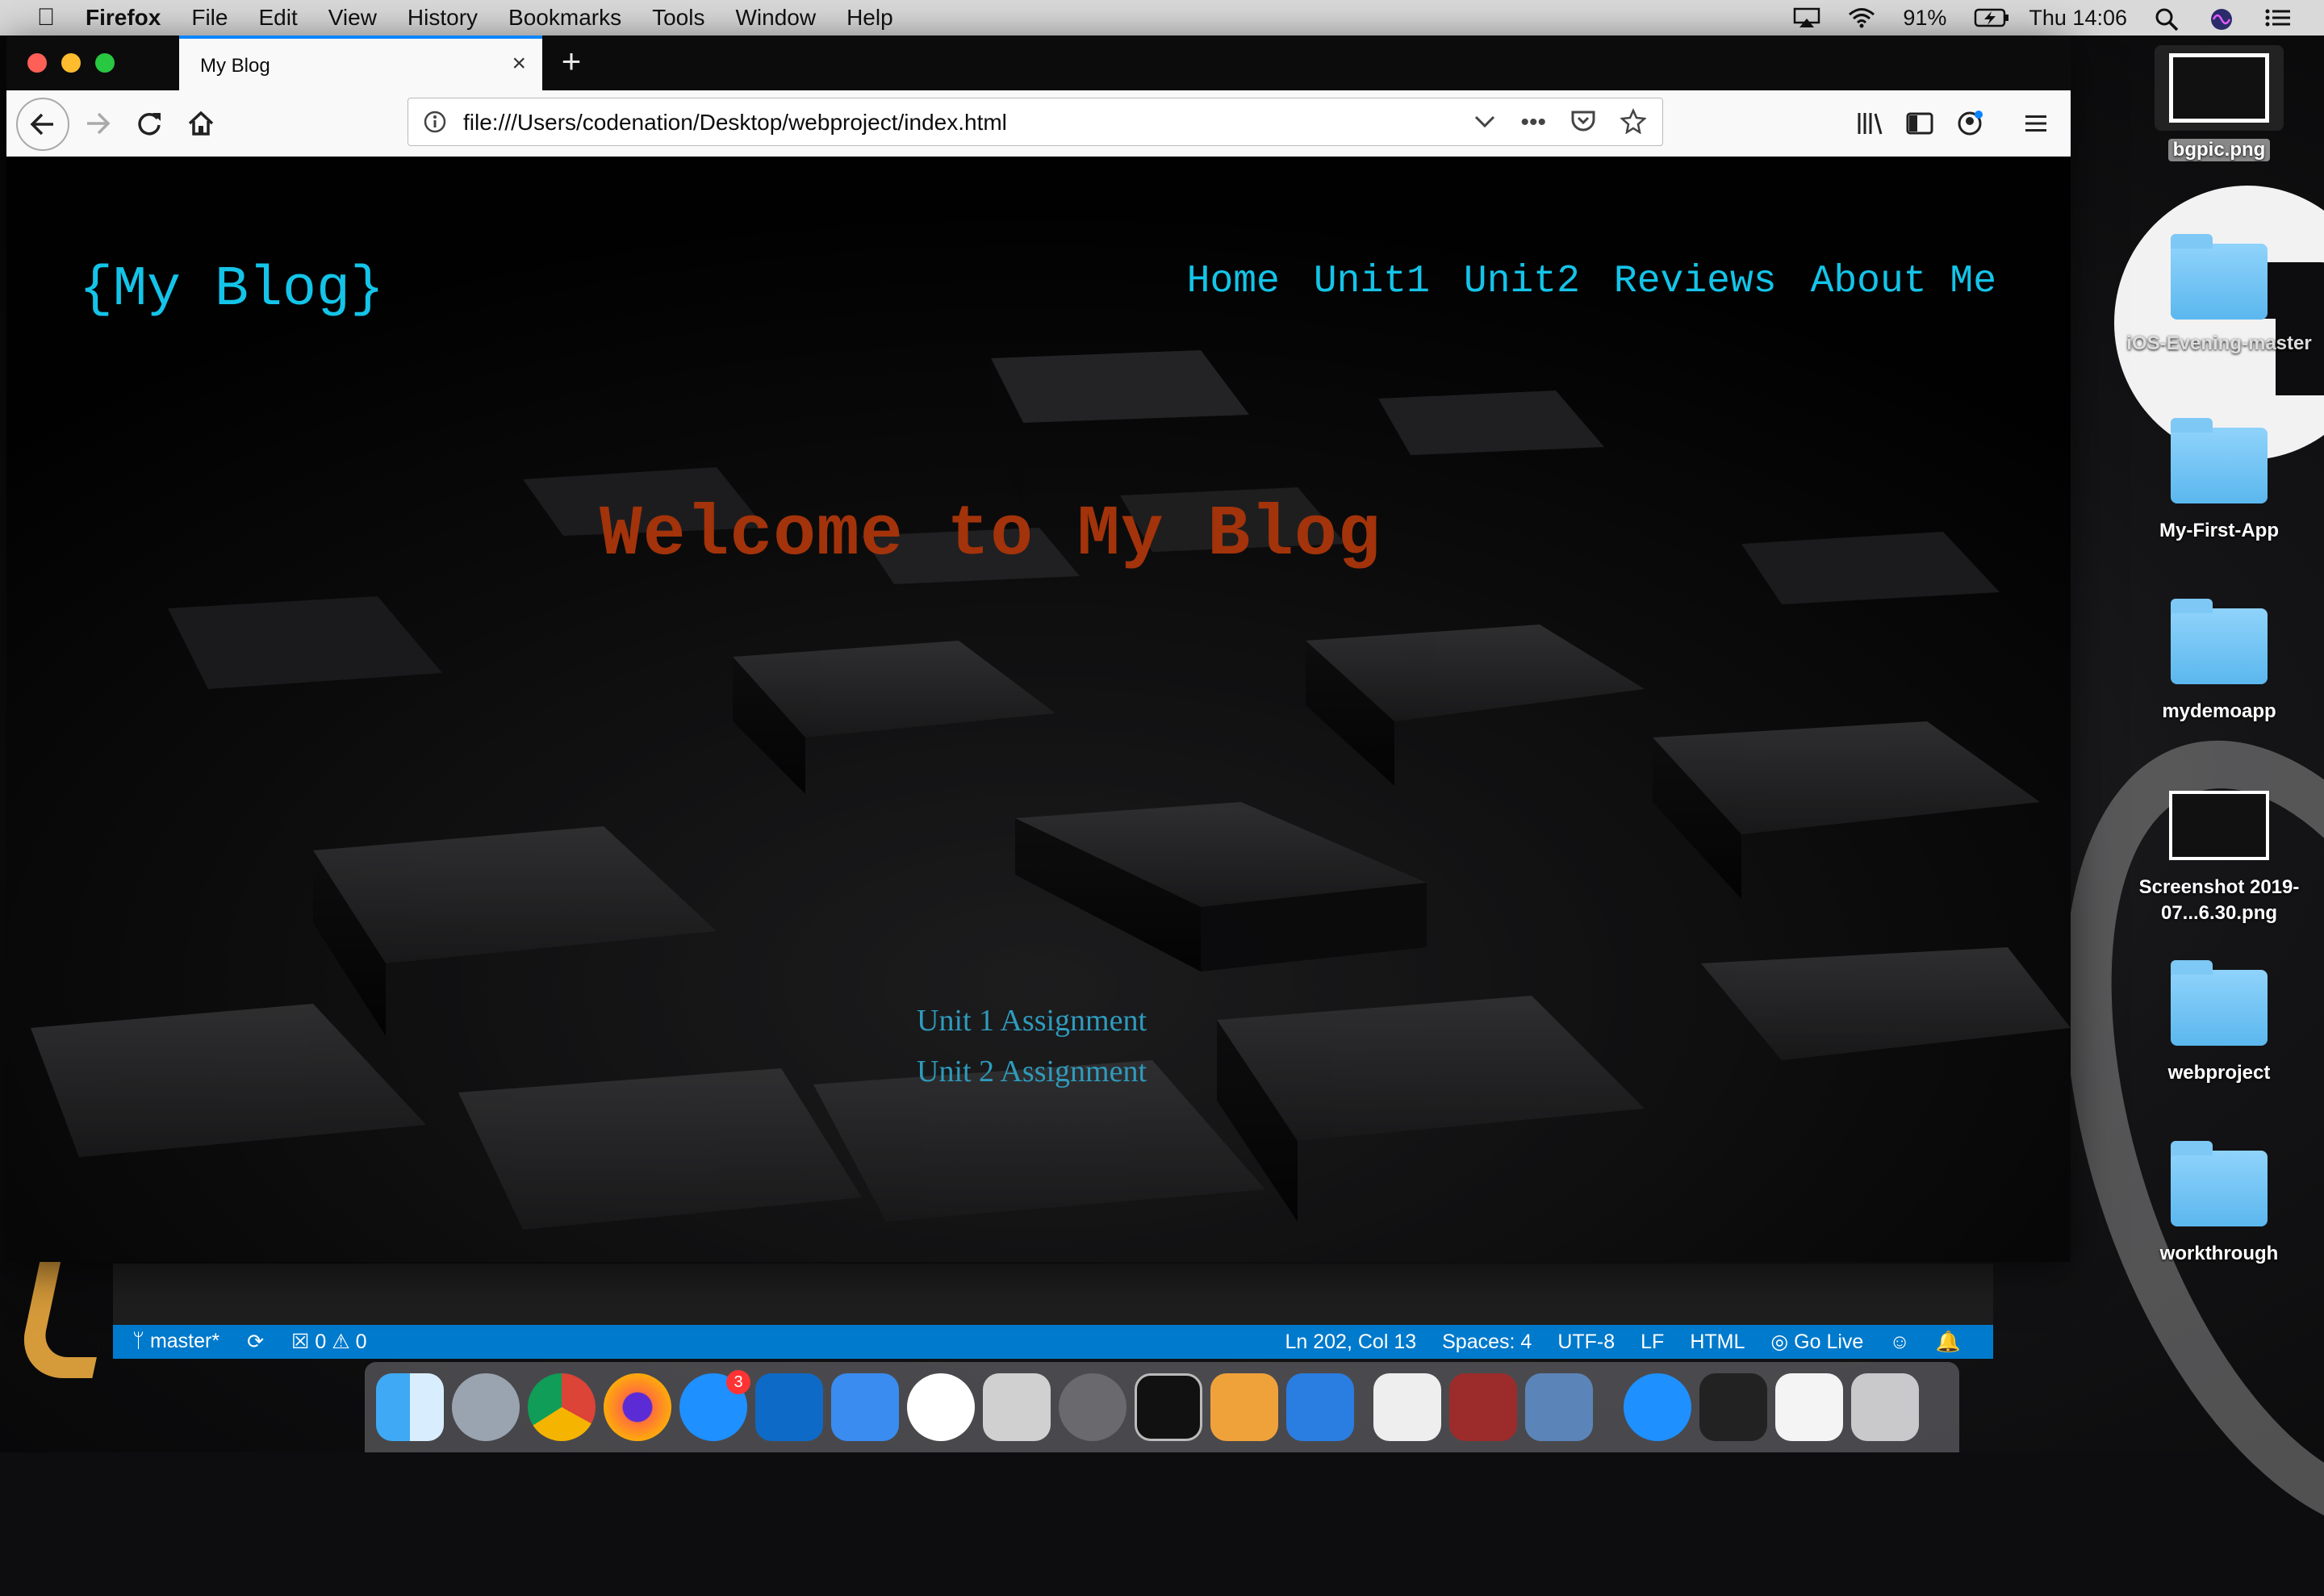 This screenshot has width=2324, height=1596. What do you see at coordinates (443, 18) in the screenshot?
I see `menu-history: History` at bounding box center [443, 18].